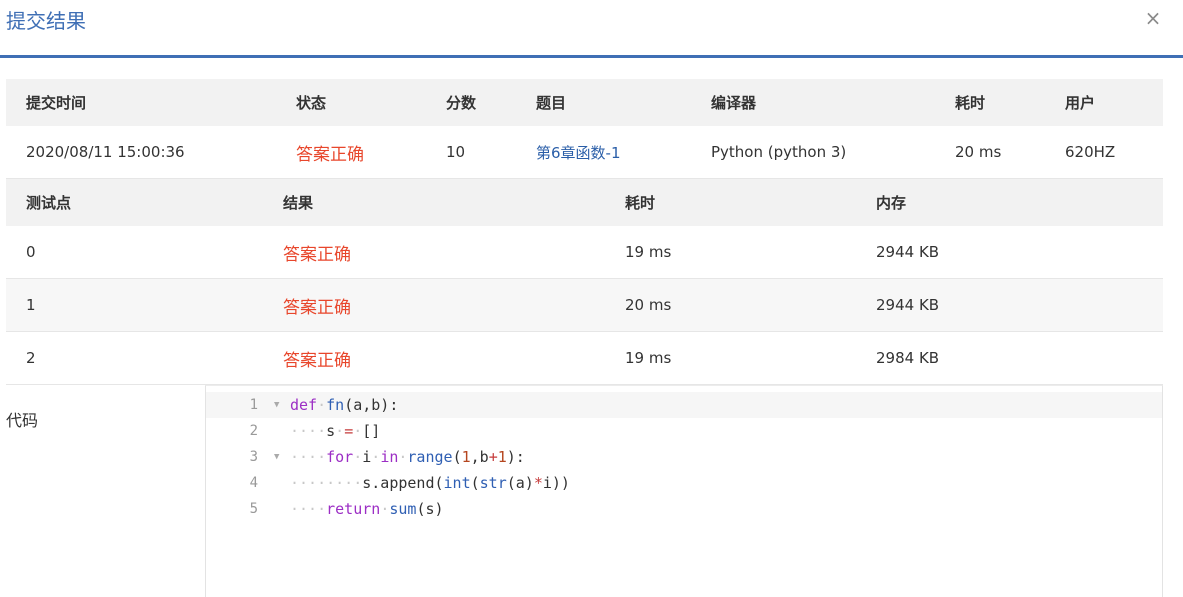  What do you see at coordinates (311, 103) in the screenshot?
I see `header-status: 状态` at bounding box center [311, 103].